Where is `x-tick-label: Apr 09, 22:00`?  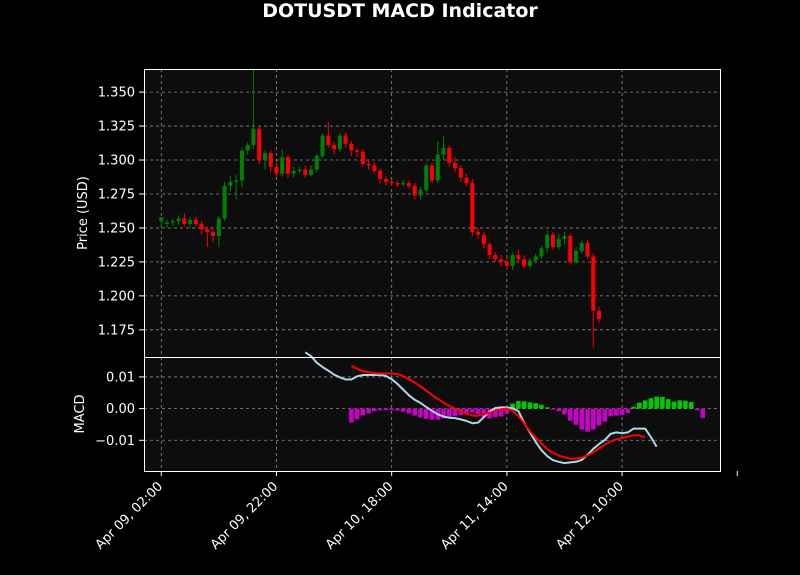
x-tick-label: Apr 09, 22:00 is located at coordinates (244, 515).